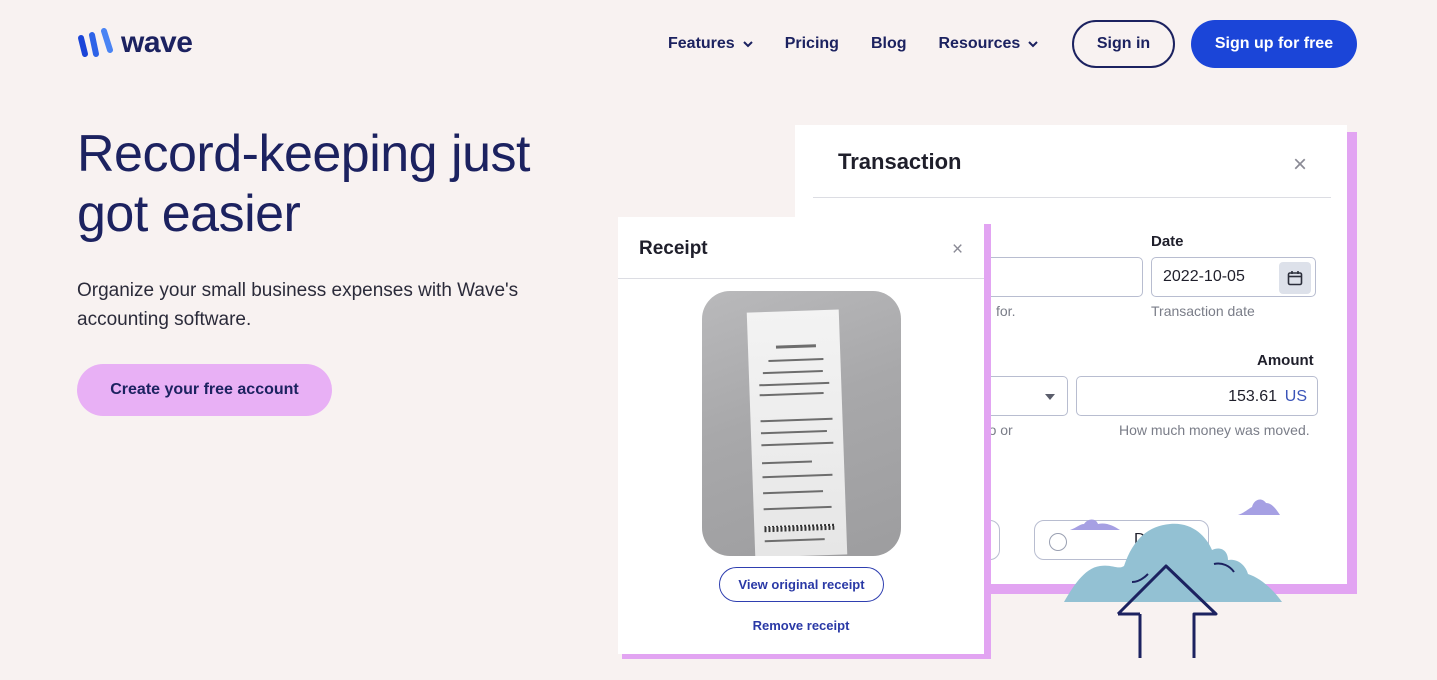 The image size is (1437, 680). I want to click on nav-blog-label: Blog, so click(888, 43).